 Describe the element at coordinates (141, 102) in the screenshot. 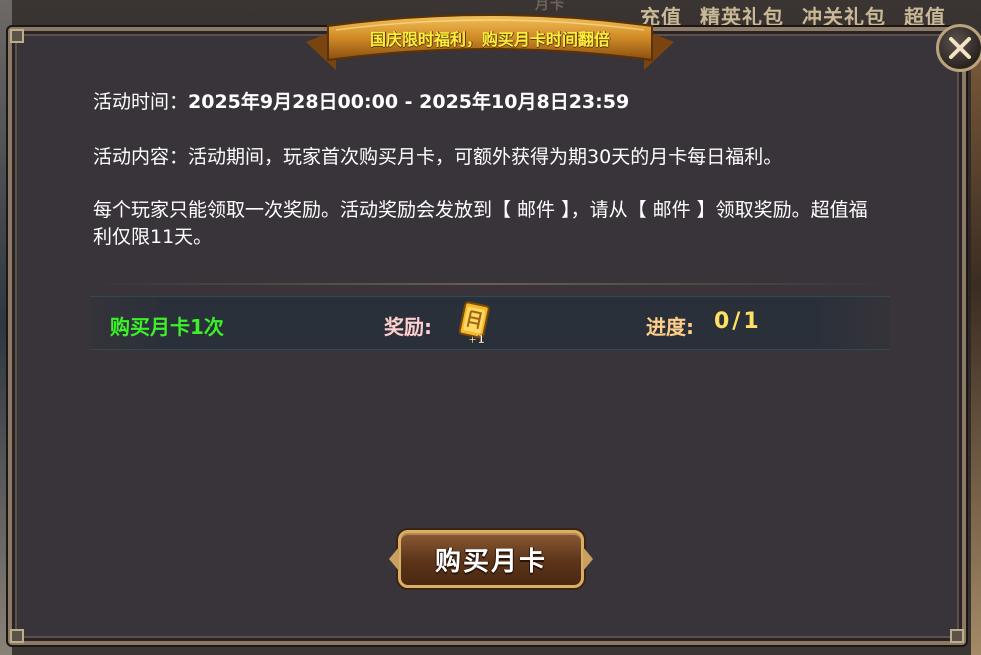

I see `activity-time-label: 活动时间：` at that location.